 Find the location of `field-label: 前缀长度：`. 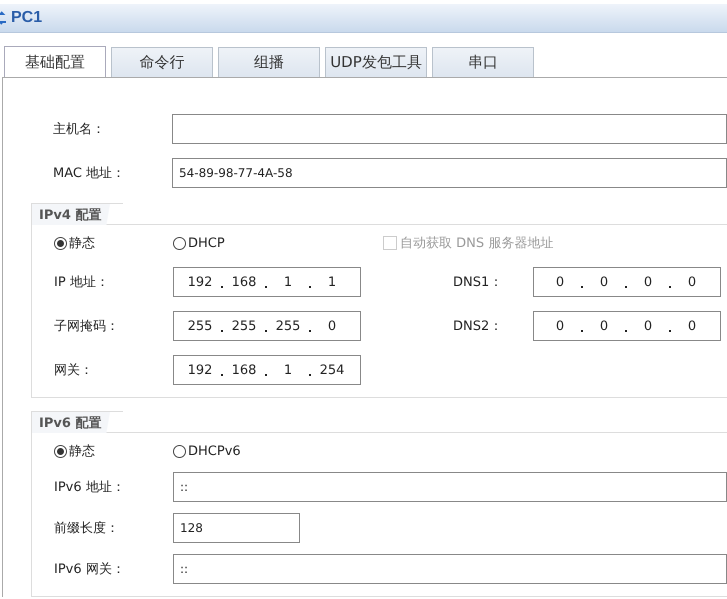

field-label: 前缀长度： is located at coordinates (87, 528).